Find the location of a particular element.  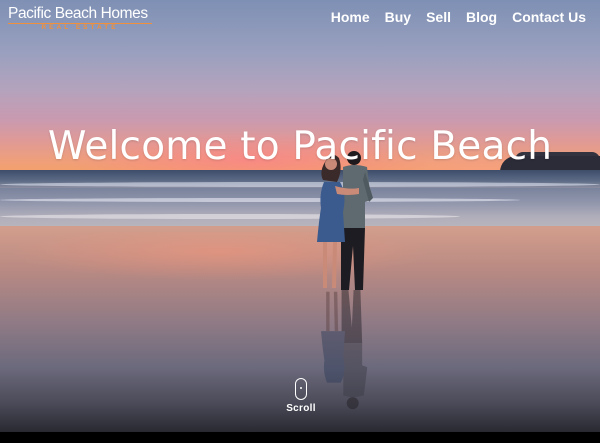

bottom-edge is located at coordinates (300, 437).